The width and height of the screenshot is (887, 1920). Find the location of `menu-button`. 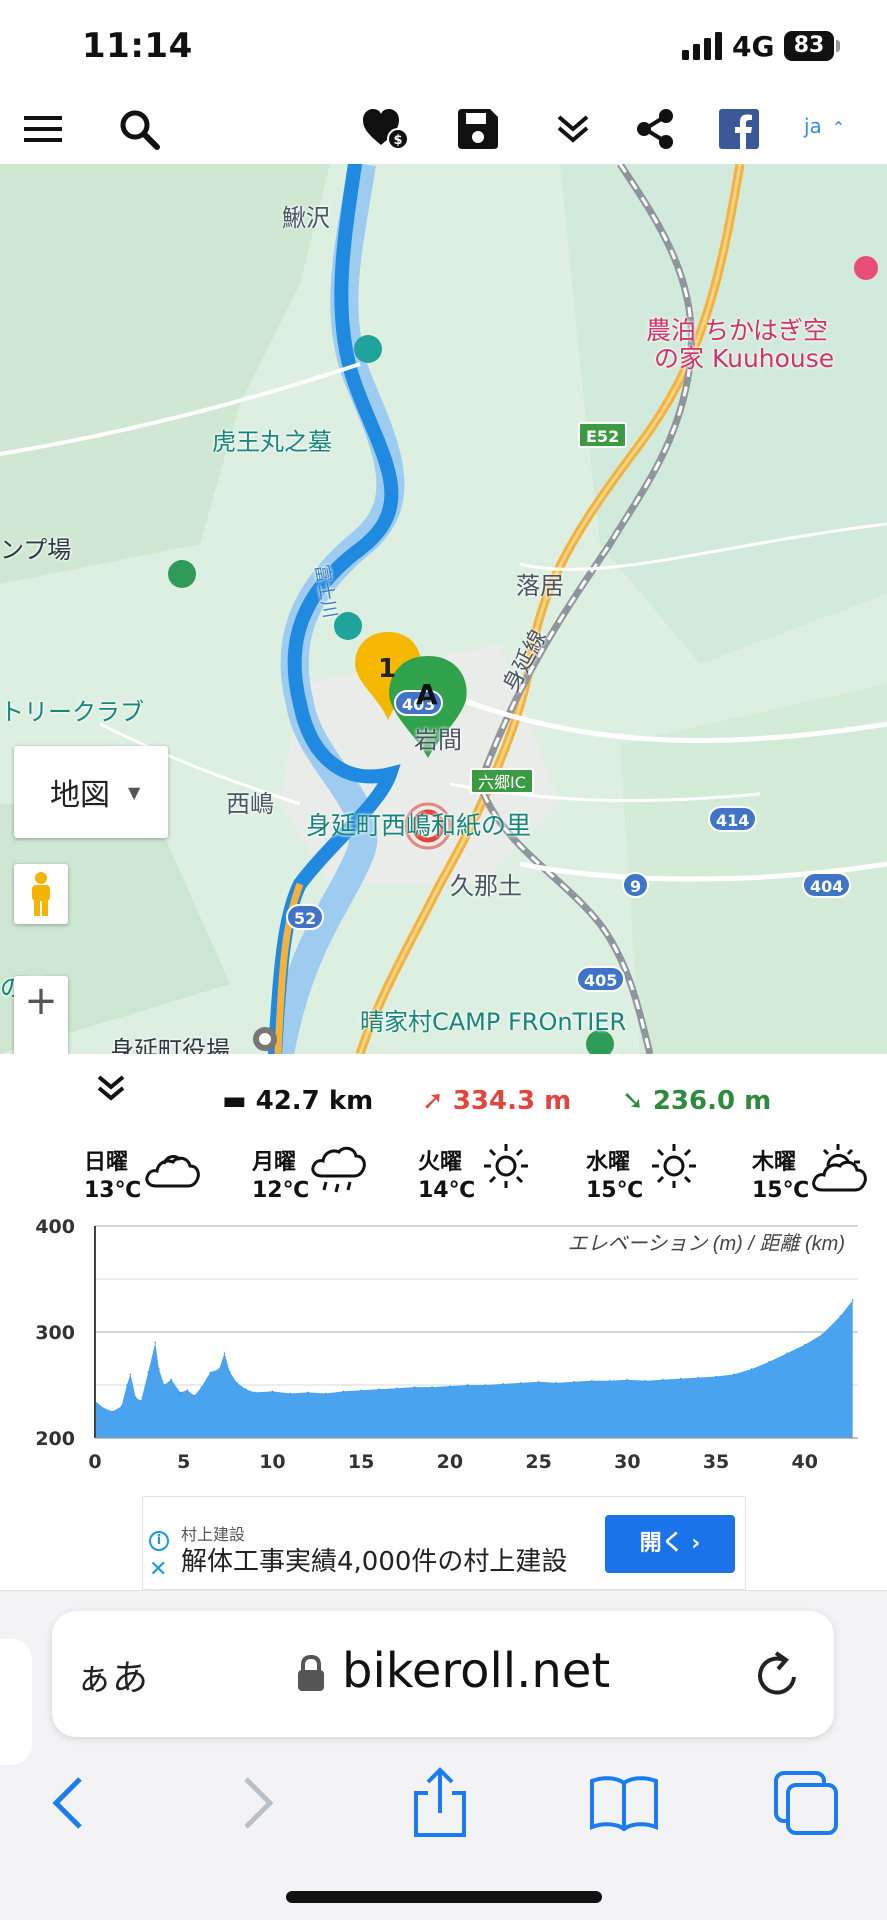

menu-button is located at coordinates (43, 129).